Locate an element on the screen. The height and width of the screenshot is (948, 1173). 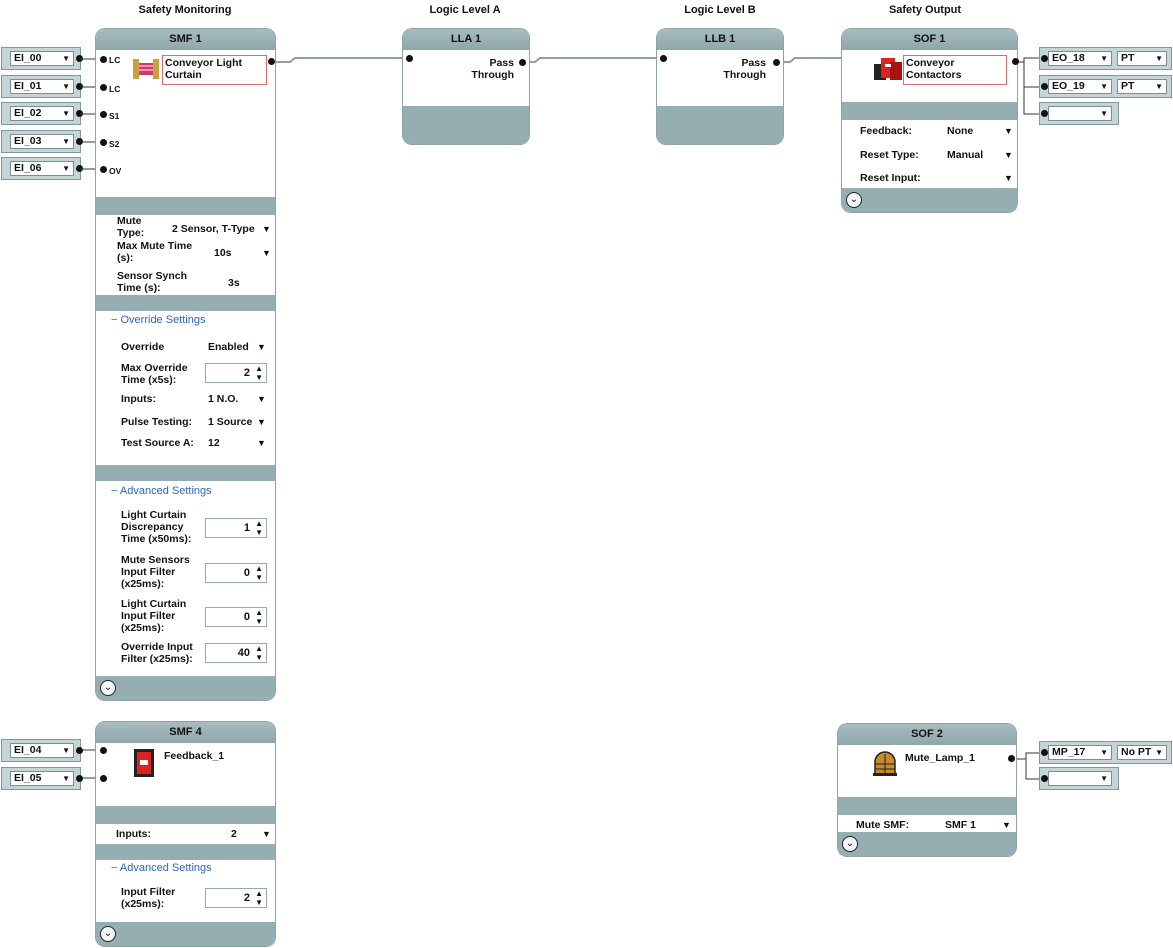
smf4-advanced-settings-header: − Advanced Settings is located at coordinates (161, 868).